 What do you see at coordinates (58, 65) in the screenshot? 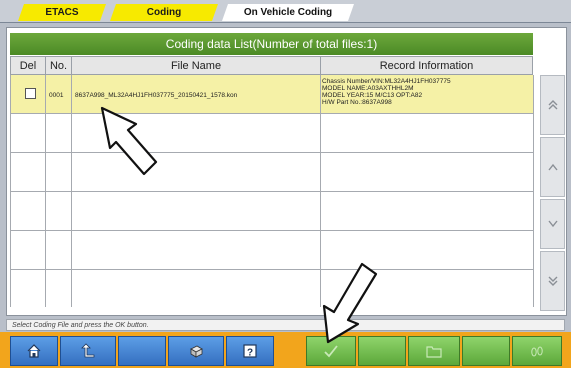
I see `column-header-no: No.` at bounding box center [58, 65].